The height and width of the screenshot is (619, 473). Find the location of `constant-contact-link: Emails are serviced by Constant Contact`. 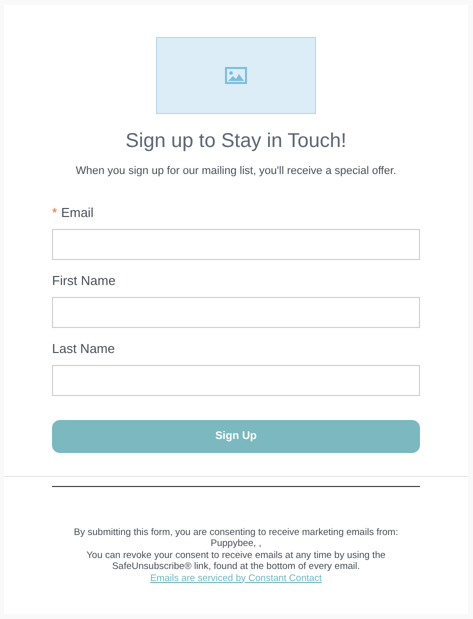

constant-contact-link: Emails are serviced by Constant Contact is located at coordinates (236, 578).